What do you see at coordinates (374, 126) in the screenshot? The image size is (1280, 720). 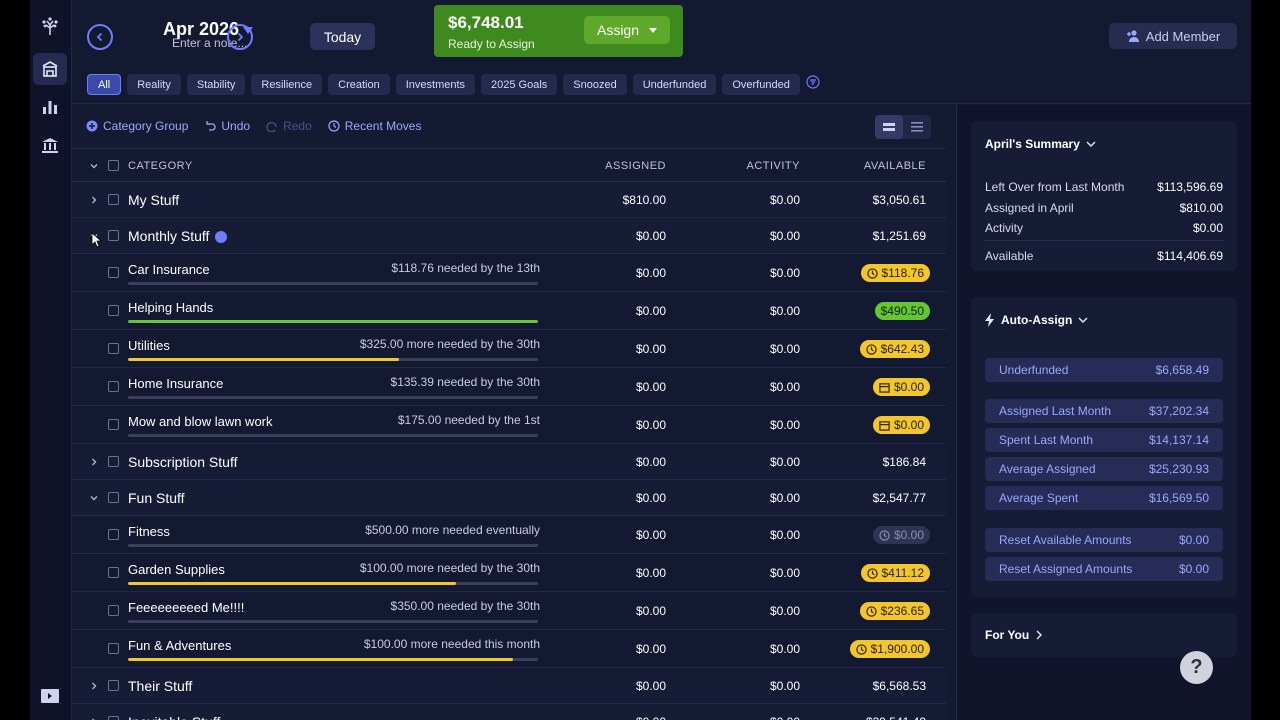 I see `recent-moves-button: Recent Moves` at bounding box center [374, 126].